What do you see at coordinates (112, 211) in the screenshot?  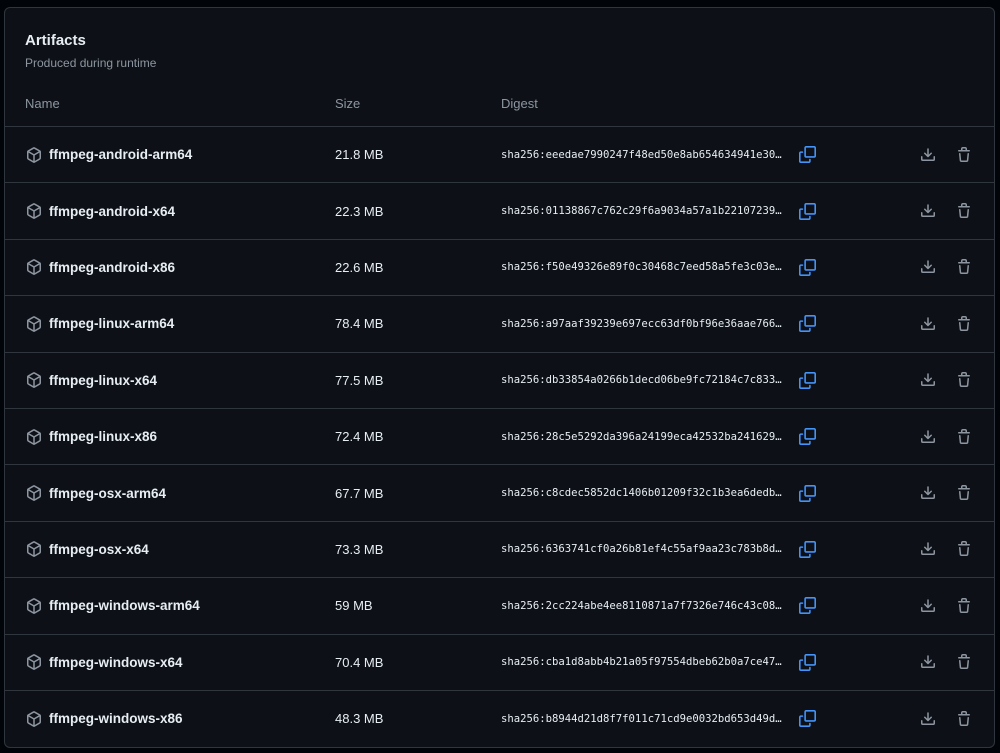 I see `artifact-name-link: ffmpeg-android-x64` at bounding box center [112, 211].